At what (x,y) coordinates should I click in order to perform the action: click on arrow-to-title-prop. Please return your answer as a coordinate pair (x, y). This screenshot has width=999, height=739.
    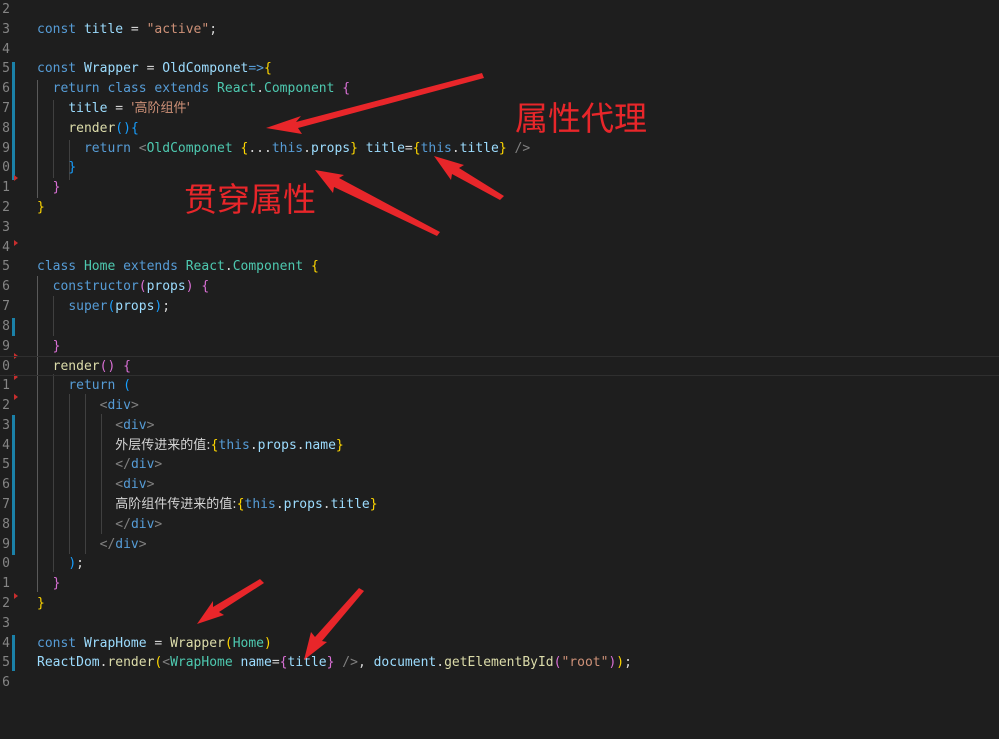
    Looking at the image, I should click on (469, 178).